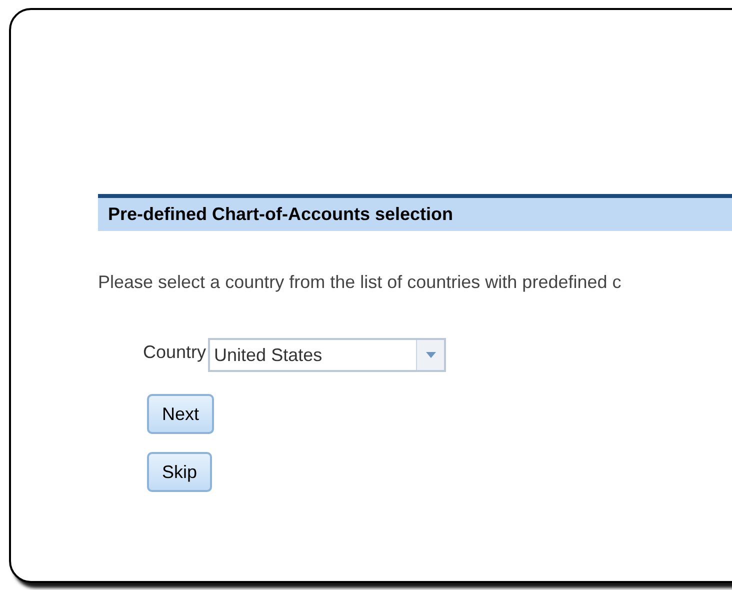 The width and height of the screenshot is (732, 590). Describe the element at coordinates (179, 472) in the screenshot. I see `action-button: Skip` at that location.